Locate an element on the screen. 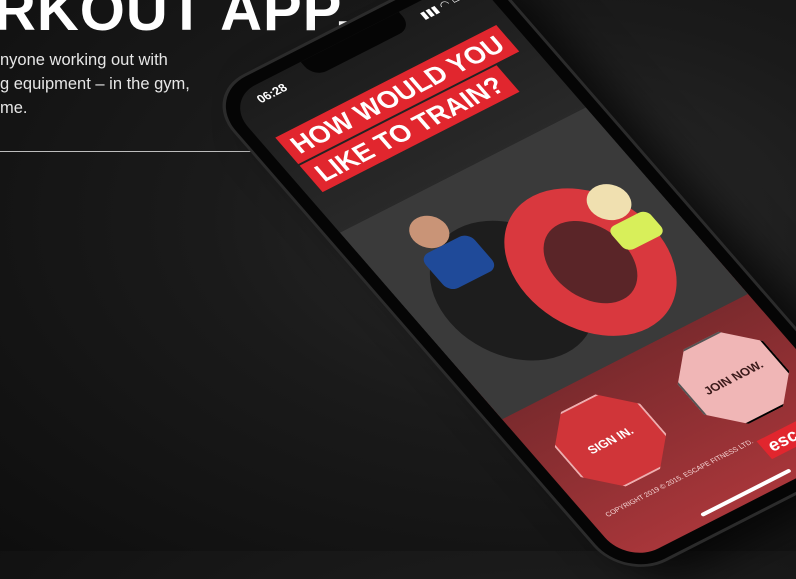 The height and width of the screenshot is (579, 796). divider is located at coordinates (140, 151).